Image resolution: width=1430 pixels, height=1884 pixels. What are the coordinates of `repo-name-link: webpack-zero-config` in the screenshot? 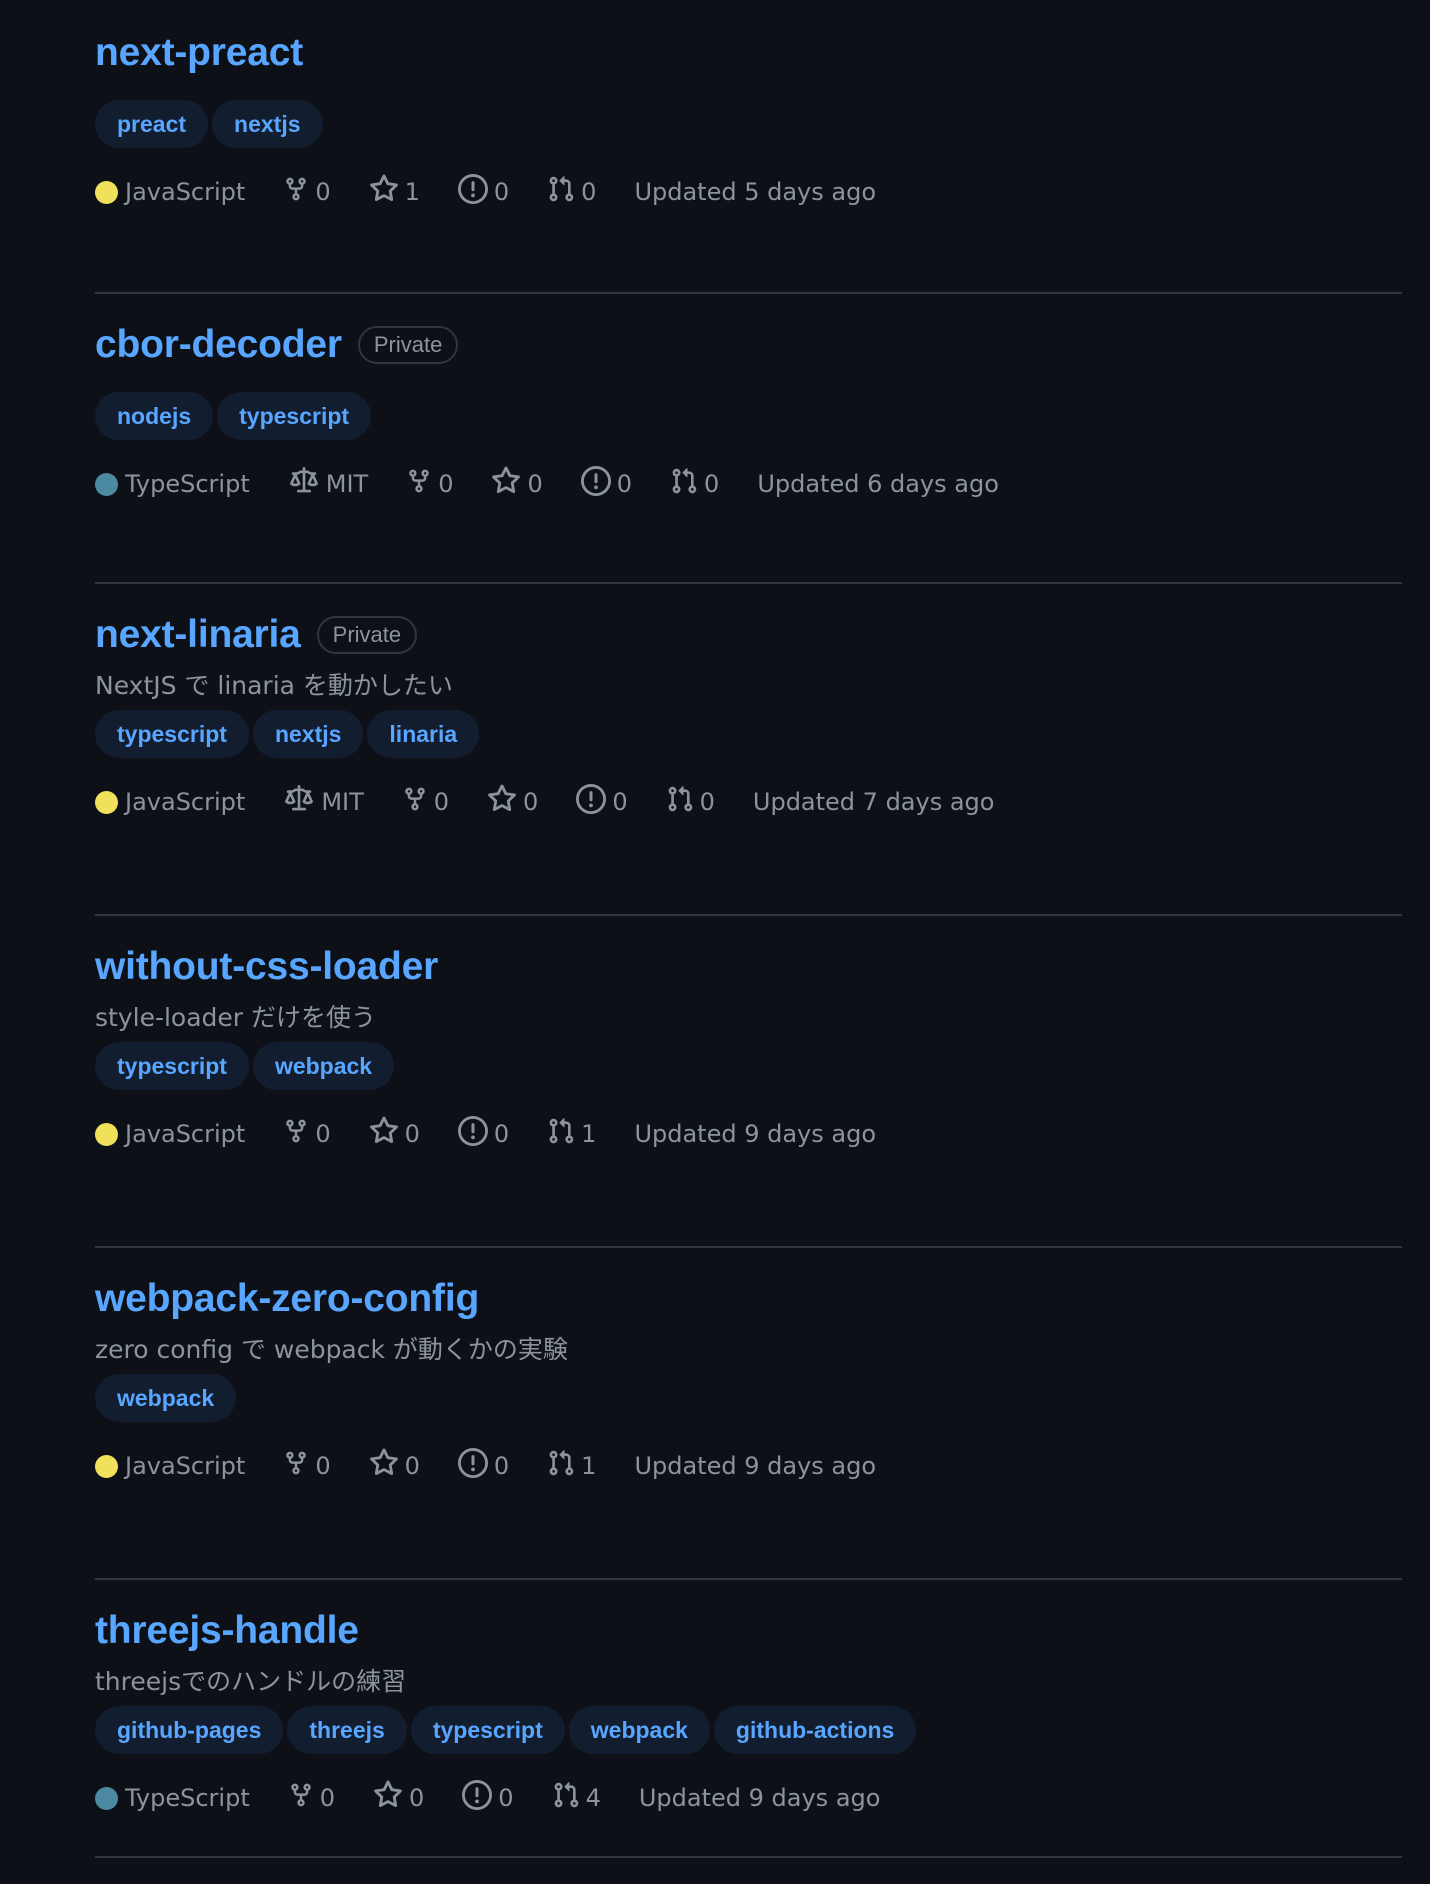 It's located at (287, 1299).